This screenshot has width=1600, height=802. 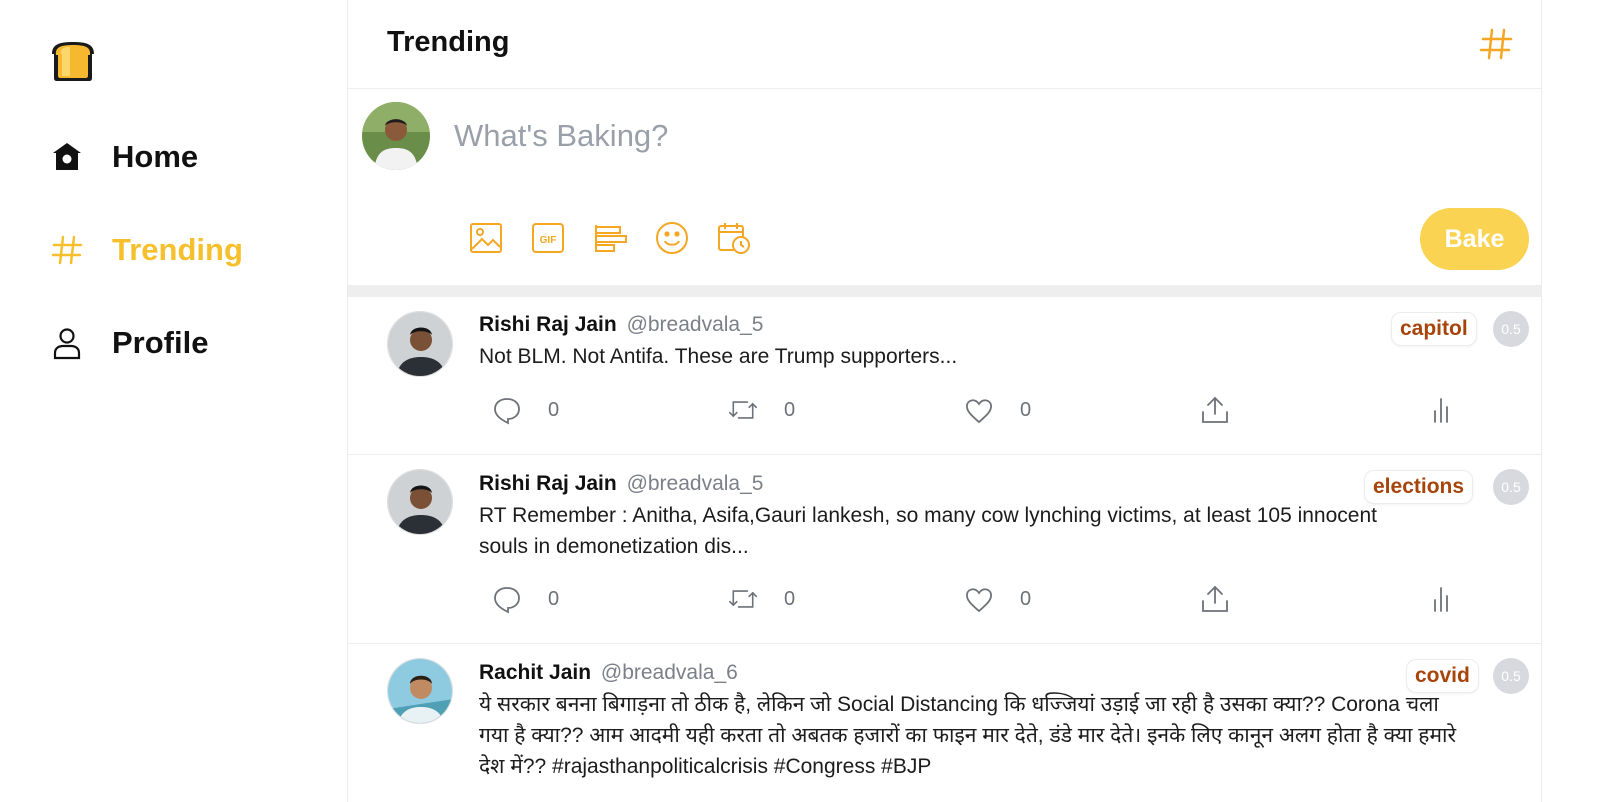 I want to click on composer-toolbar: GIF, so click(x=623, y=238).